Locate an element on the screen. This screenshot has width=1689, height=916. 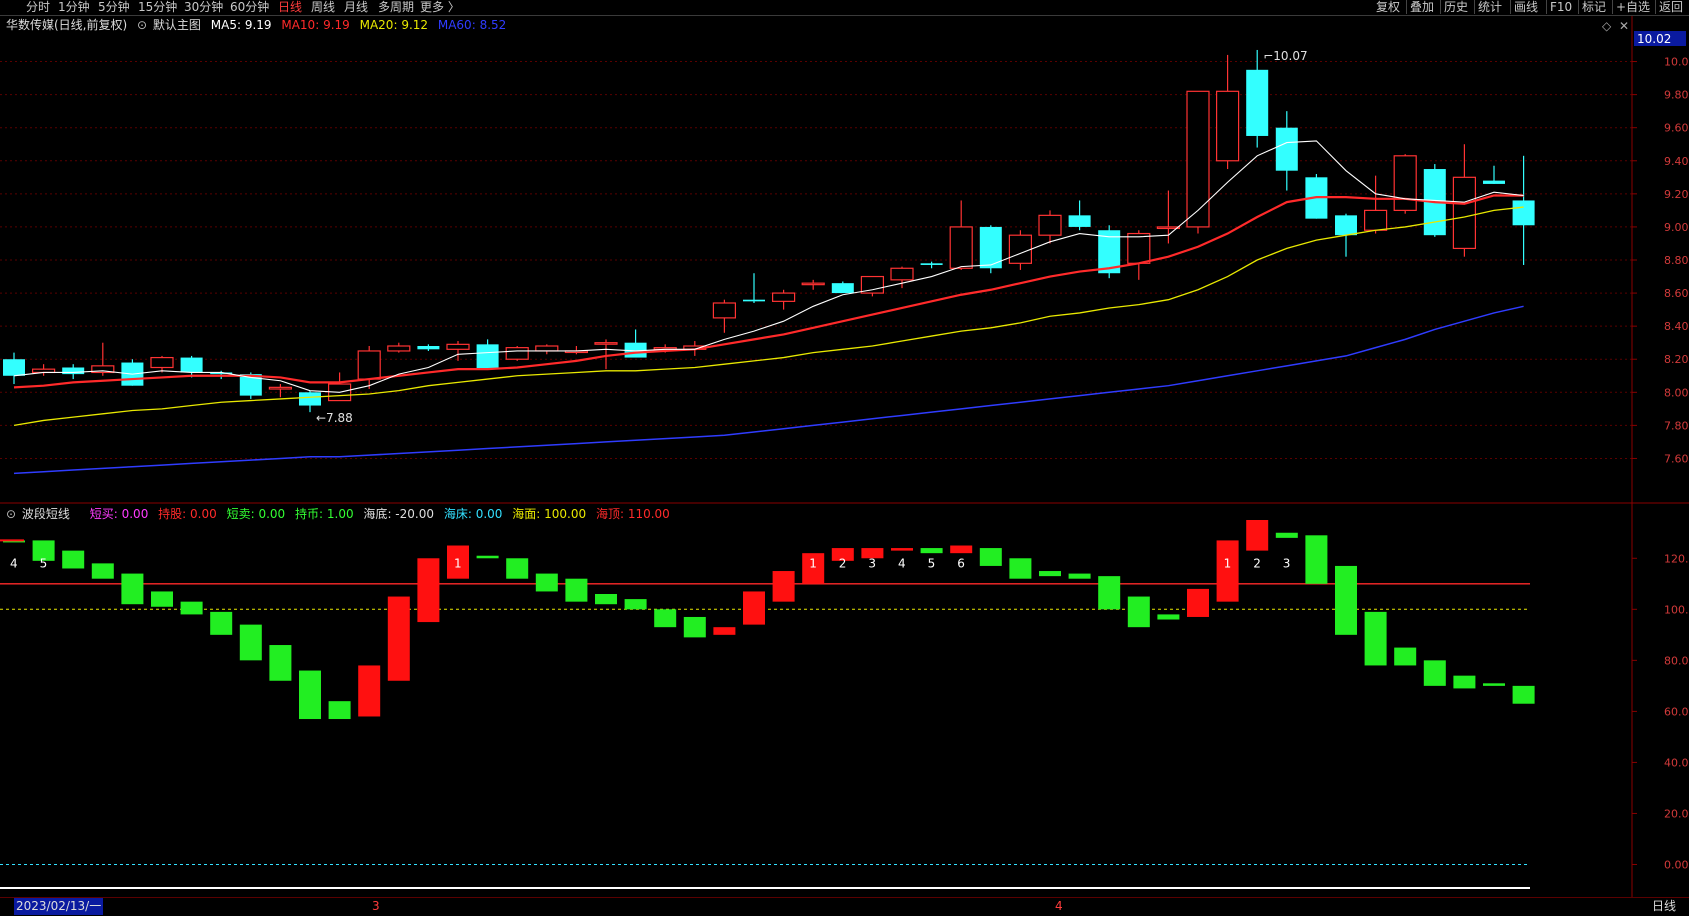
sub-tick-label: 0.00 is located at coordinates (1676, 864).